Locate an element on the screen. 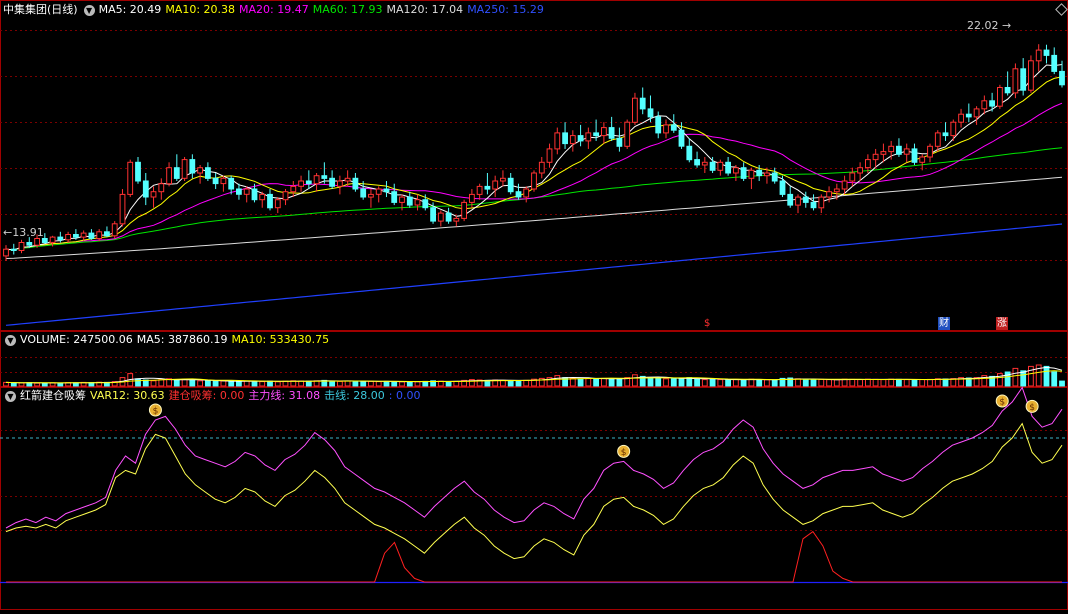  period-high-label: 22.02 → is located at coordinates (989, 25).